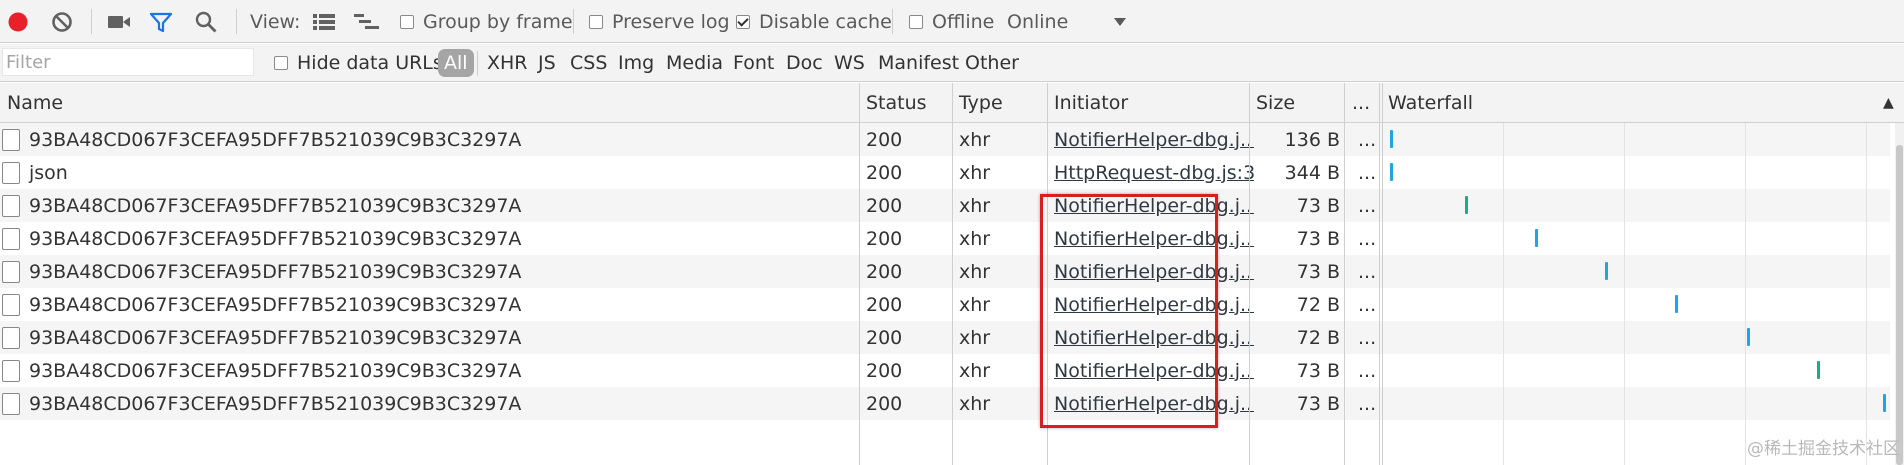 The height and width of the screenshot is (465, 1904). Describe the element at coordinates (486, 21) in the screenshot. I see `group-by-frame-checkbox: Group by frame` at that location.